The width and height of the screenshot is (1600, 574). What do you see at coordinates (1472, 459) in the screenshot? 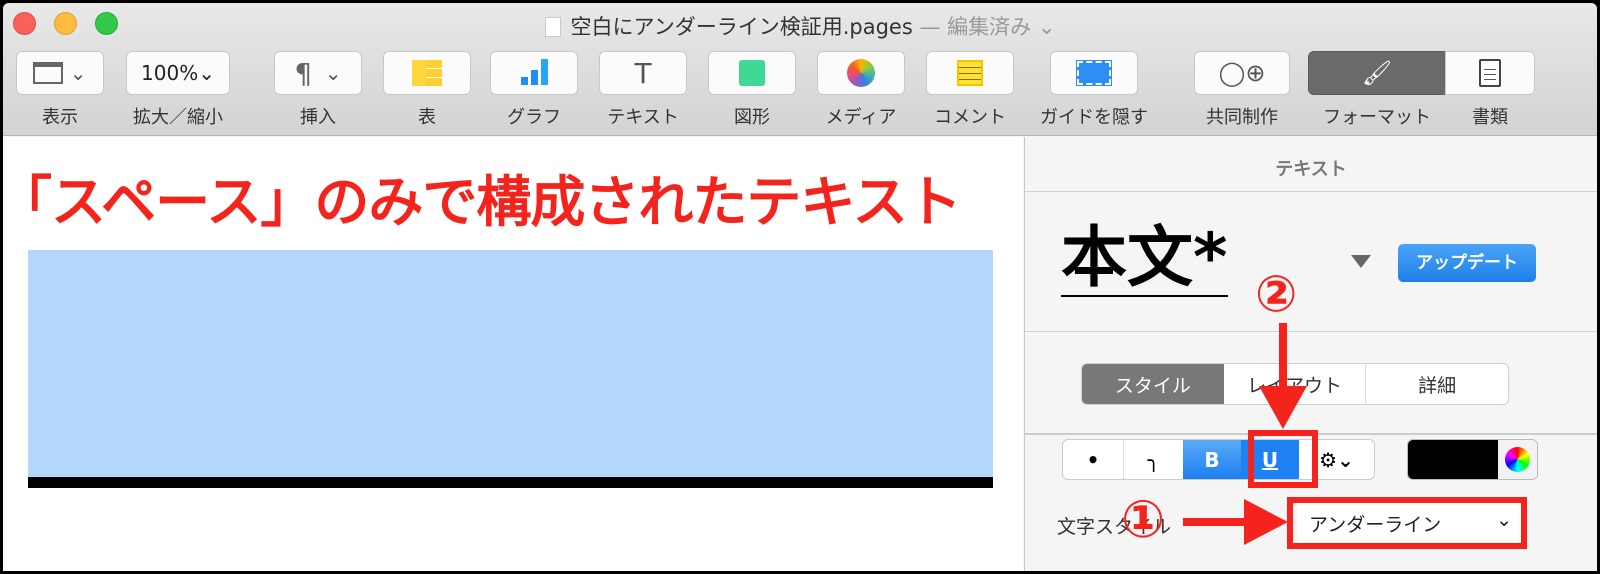
I see `text-color-well` at bounding box center [1472, 459].